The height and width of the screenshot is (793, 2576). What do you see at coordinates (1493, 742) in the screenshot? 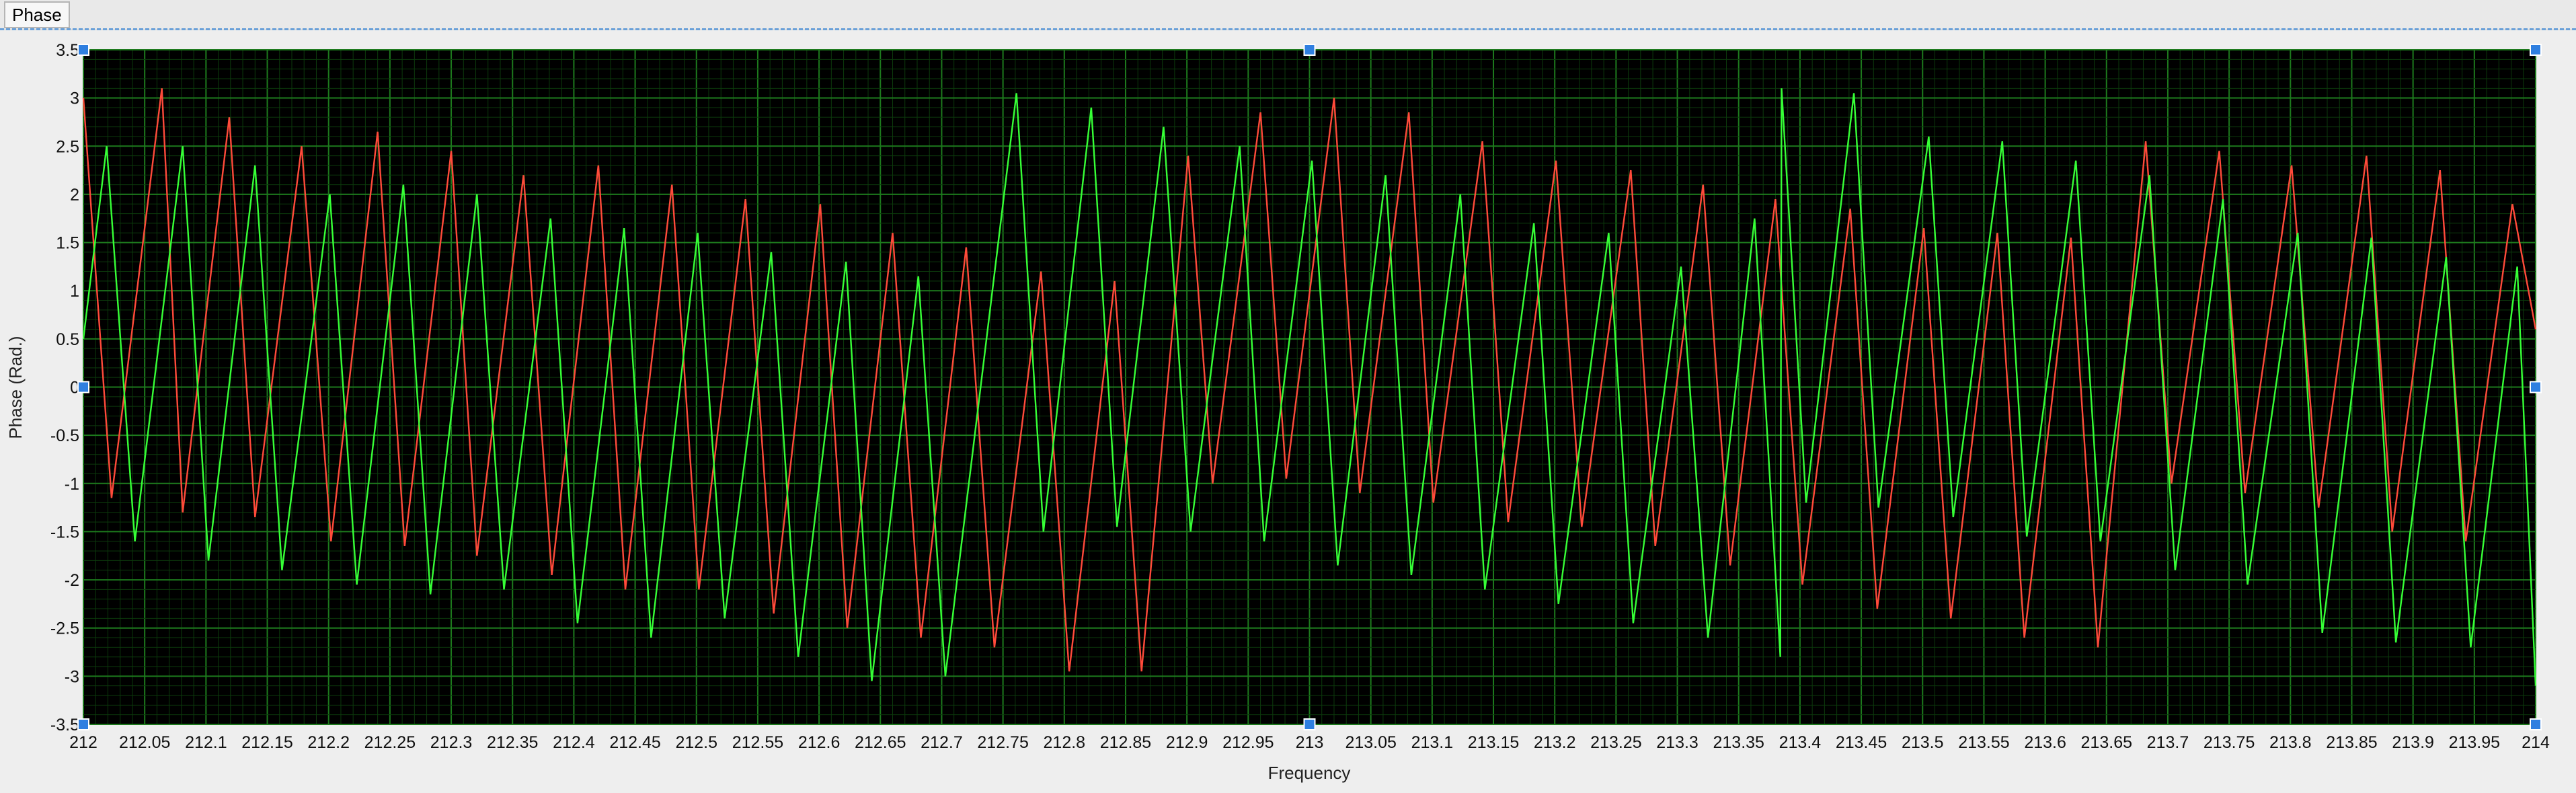
I see `x-tick-label: 213.15` at bounding box center [1493, 742].